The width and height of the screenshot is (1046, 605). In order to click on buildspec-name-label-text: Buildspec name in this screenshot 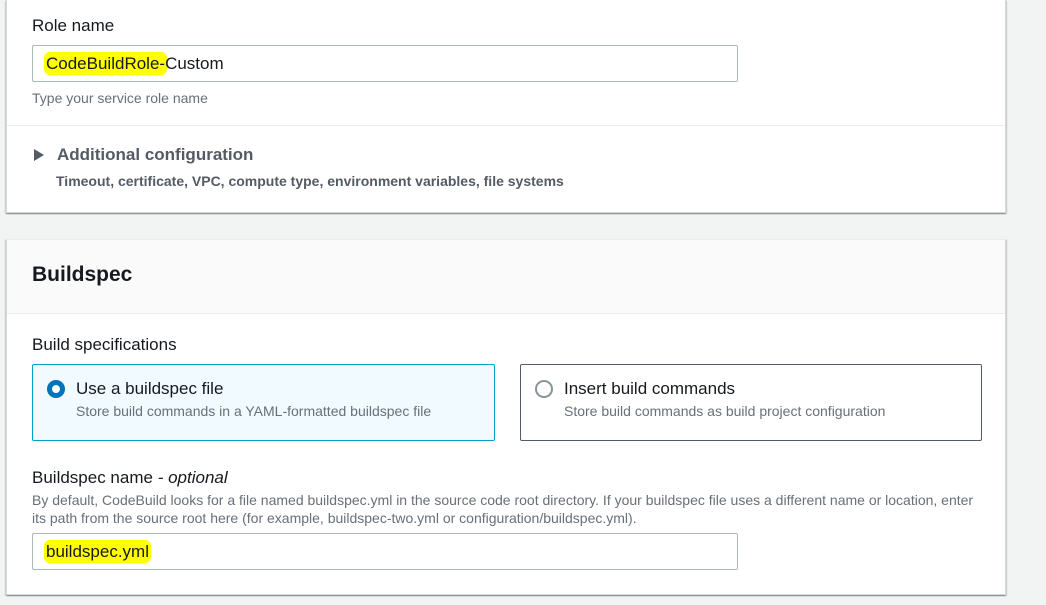, I will do `click(92, 477)`.